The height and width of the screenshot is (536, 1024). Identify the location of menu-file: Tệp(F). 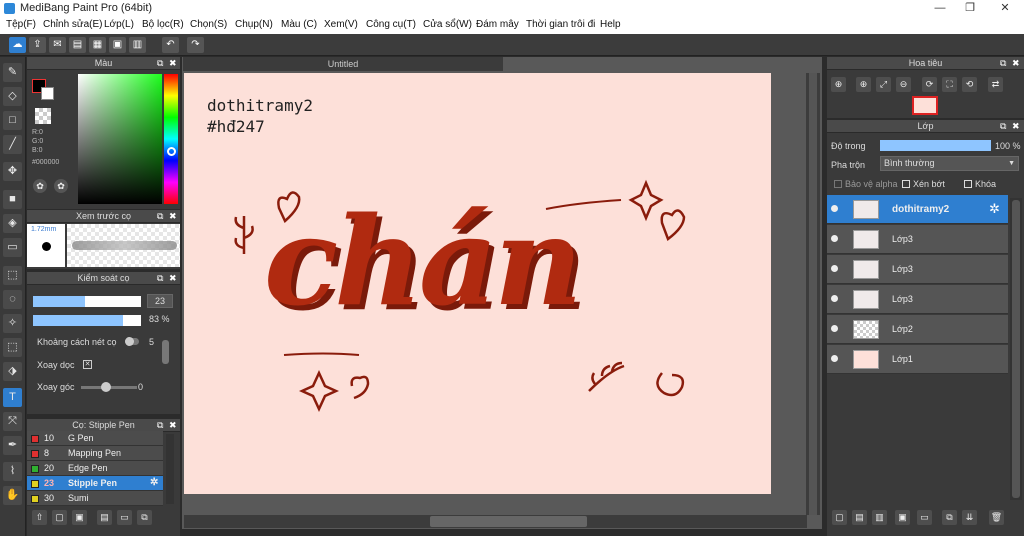
(21, 24).